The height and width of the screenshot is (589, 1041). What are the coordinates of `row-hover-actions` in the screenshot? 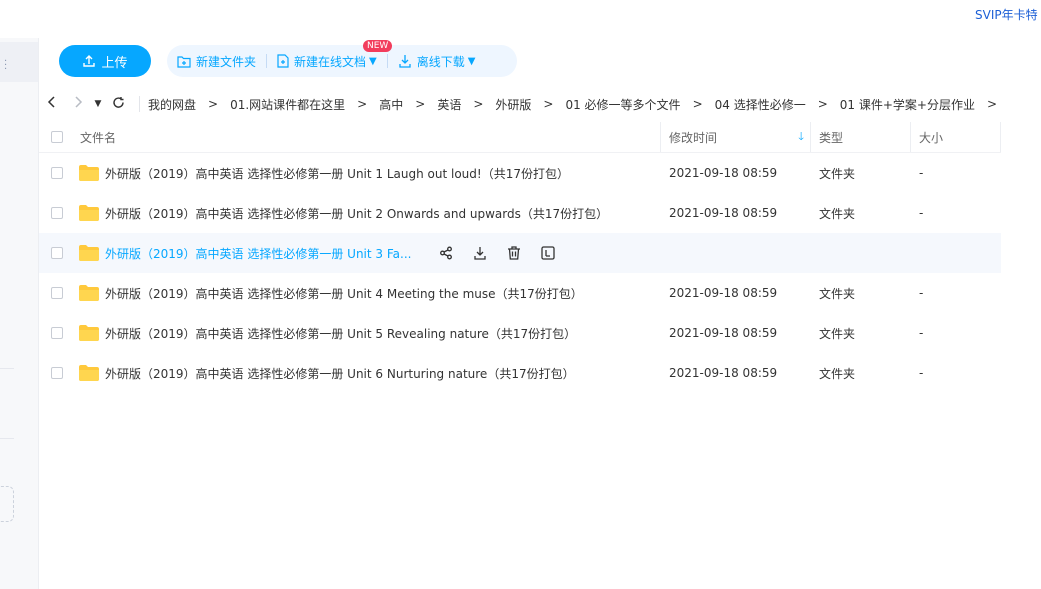 It's located at (497, 253).